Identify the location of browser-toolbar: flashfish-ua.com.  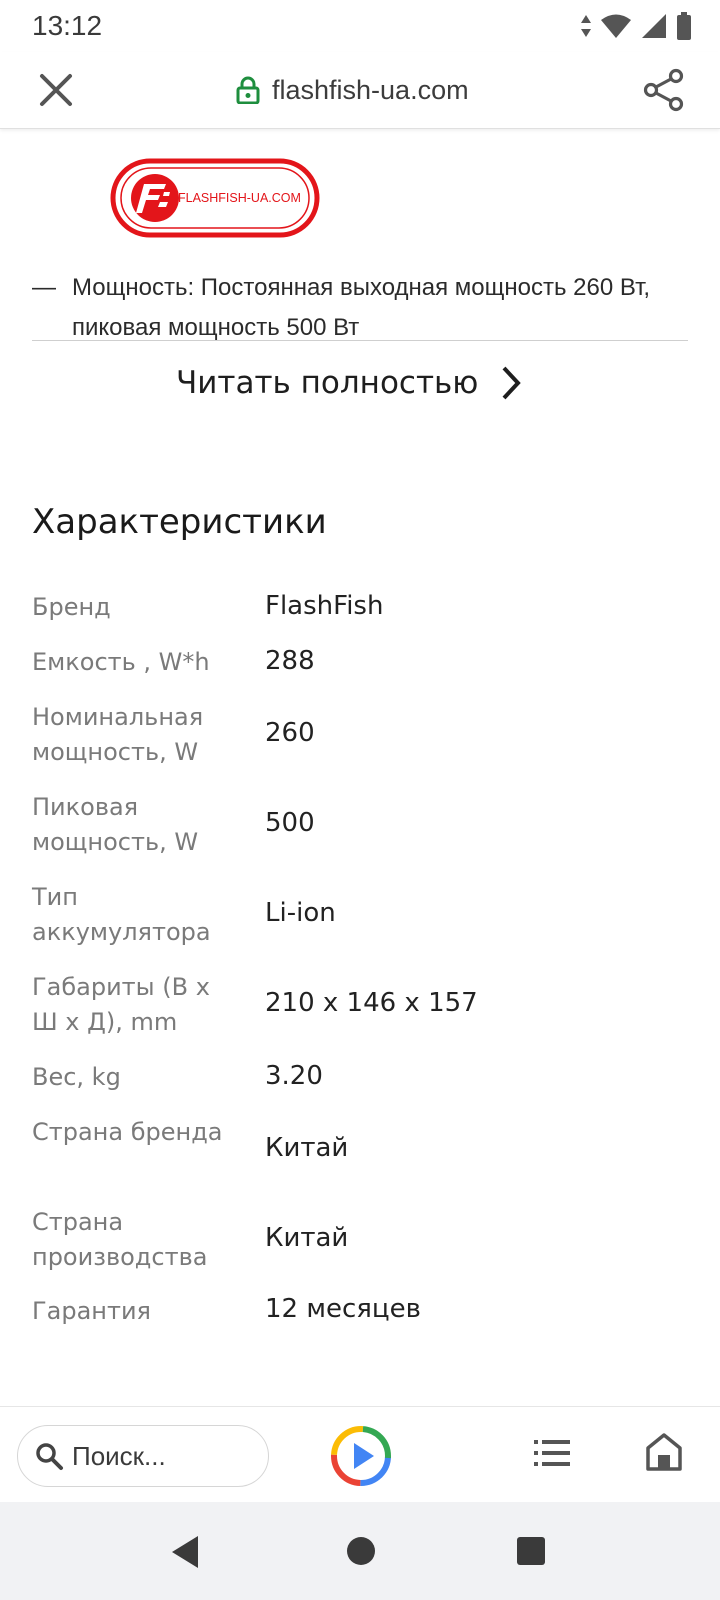
(360, 90).